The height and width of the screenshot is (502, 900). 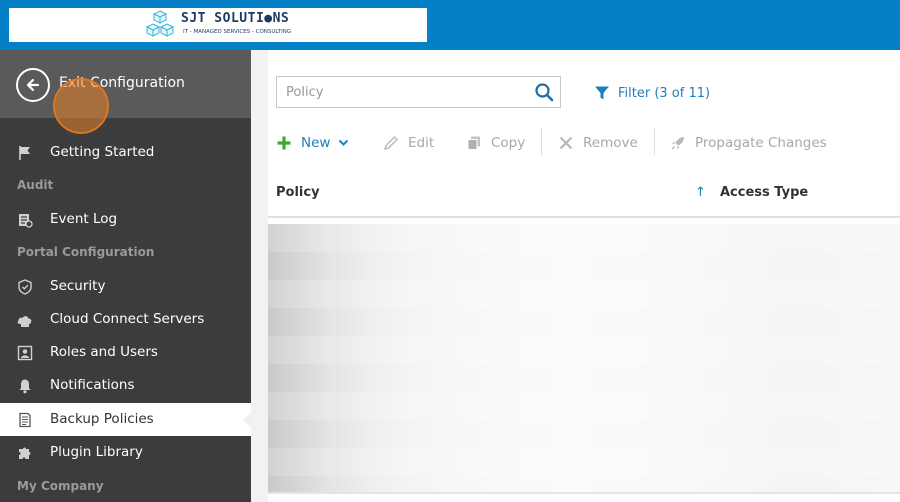 What do you see at coordinates (584, 217) in the screenshot?
I see `table-header-divider` at bounding box center [584, 217].